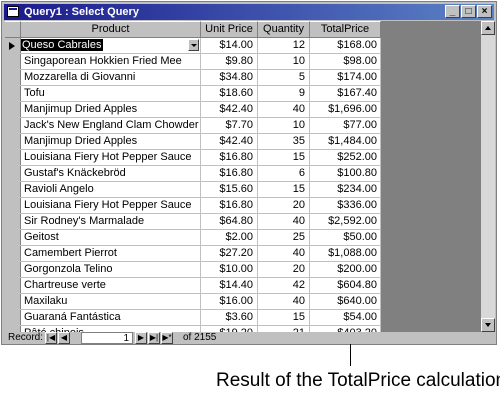 Image resolution: width=500 pixels, height=396 pixels. Describe the element at coordinates (345, 61) in the screenshot. I see `total-price-cell: $98.00` at that location.